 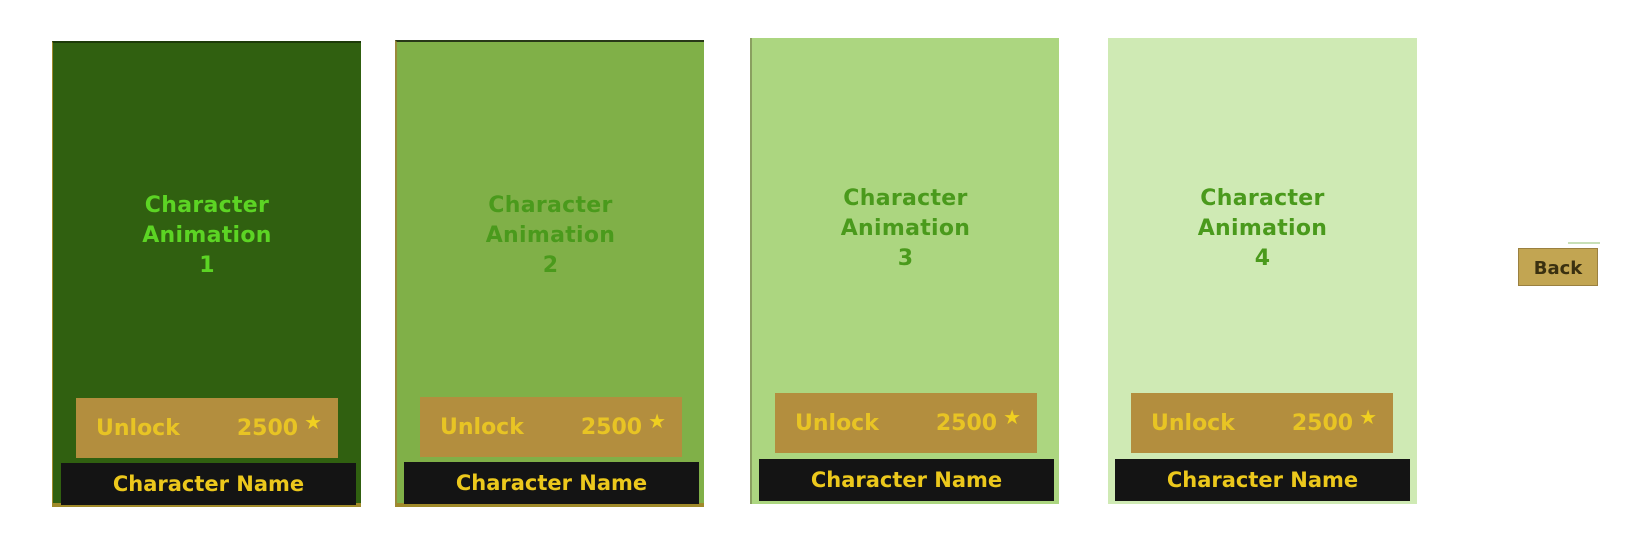 What do you see at coordinates (550, 235) in the screenshot?
I see `character-animation-placeholder: Character Animation 2` at bounding box center [550, 235].